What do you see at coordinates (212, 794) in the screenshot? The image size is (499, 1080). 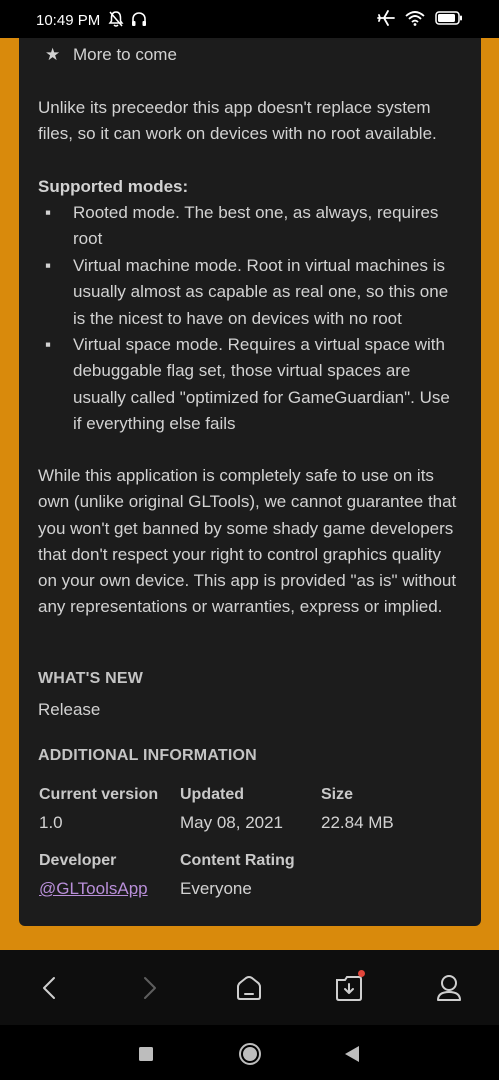 I see `updated-label: Updated` at bounding box center [212, 794].